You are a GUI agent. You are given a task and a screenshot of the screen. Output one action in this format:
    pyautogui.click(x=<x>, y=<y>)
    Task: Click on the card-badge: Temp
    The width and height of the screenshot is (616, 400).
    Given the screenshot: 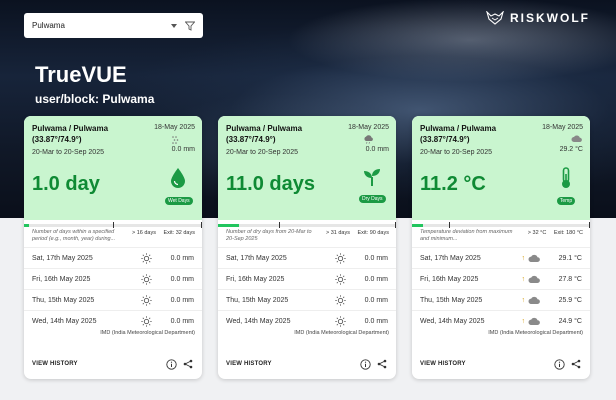 What is the action you would take?
    pyautogui.click(x=566, y=187)
    